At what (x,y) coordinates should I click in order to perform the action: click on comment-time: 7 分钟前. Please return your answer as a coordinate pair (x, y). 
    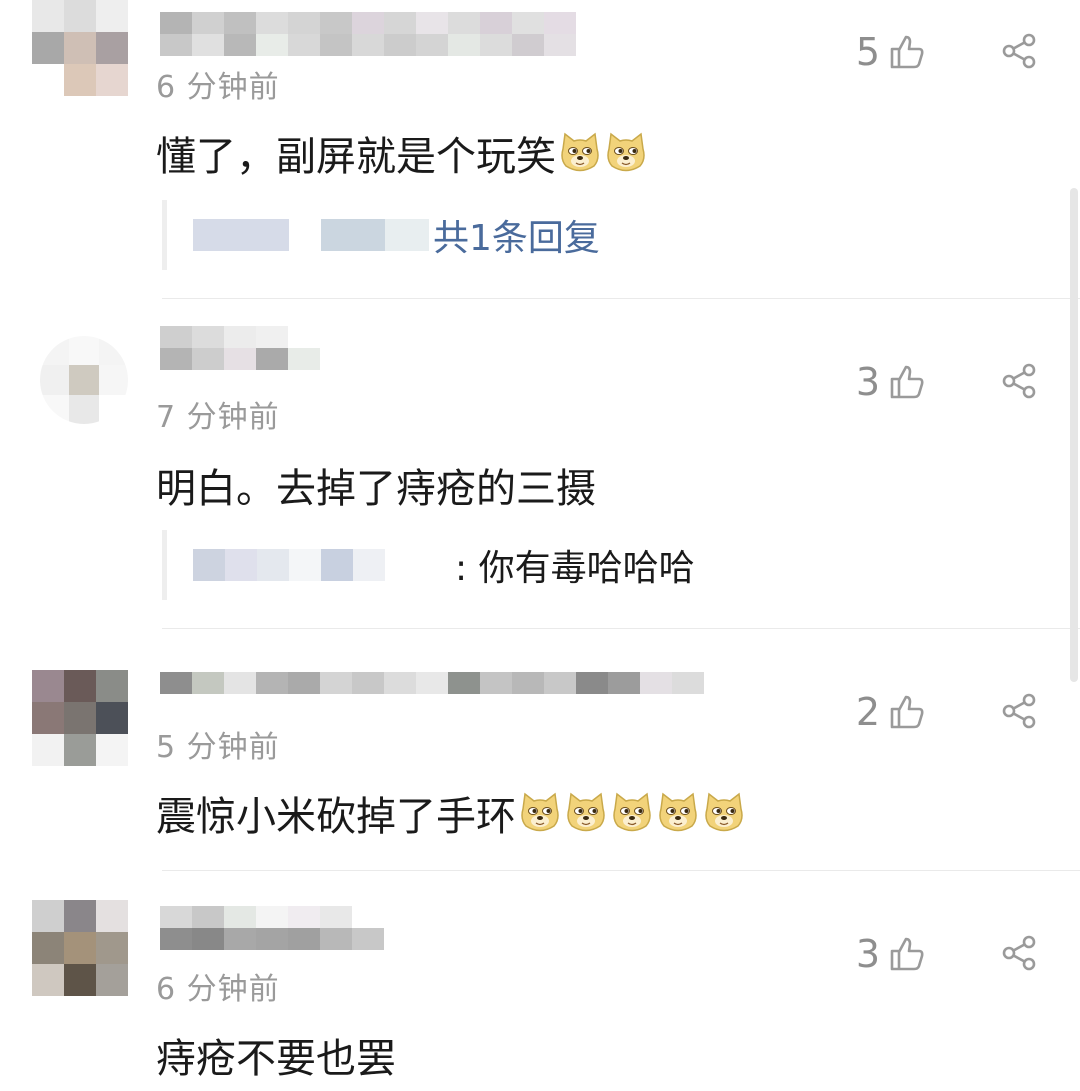
    Looking at the image, I should click on (218, 417).